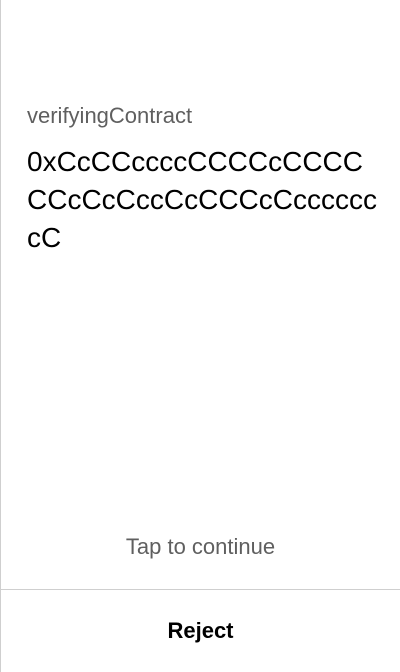  Describe the element at coordinates (200, 546) in the screenshot. I see `tap-to-continue-hint: Tap to continue` at that location.